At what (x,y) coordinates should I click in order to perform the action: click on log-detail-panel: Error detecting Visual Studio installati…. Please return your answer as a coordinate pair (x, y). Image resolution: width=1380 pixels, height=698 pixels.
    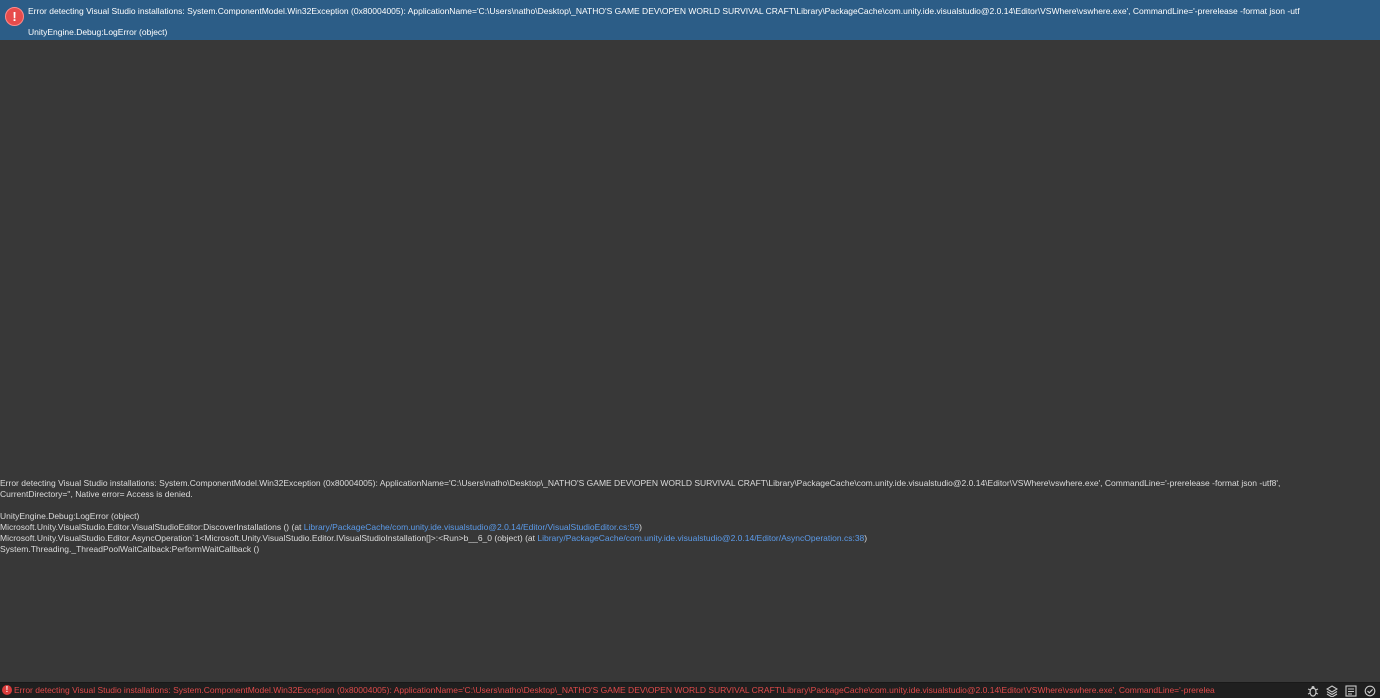
    Looking at the image, I should click on (690, 516).